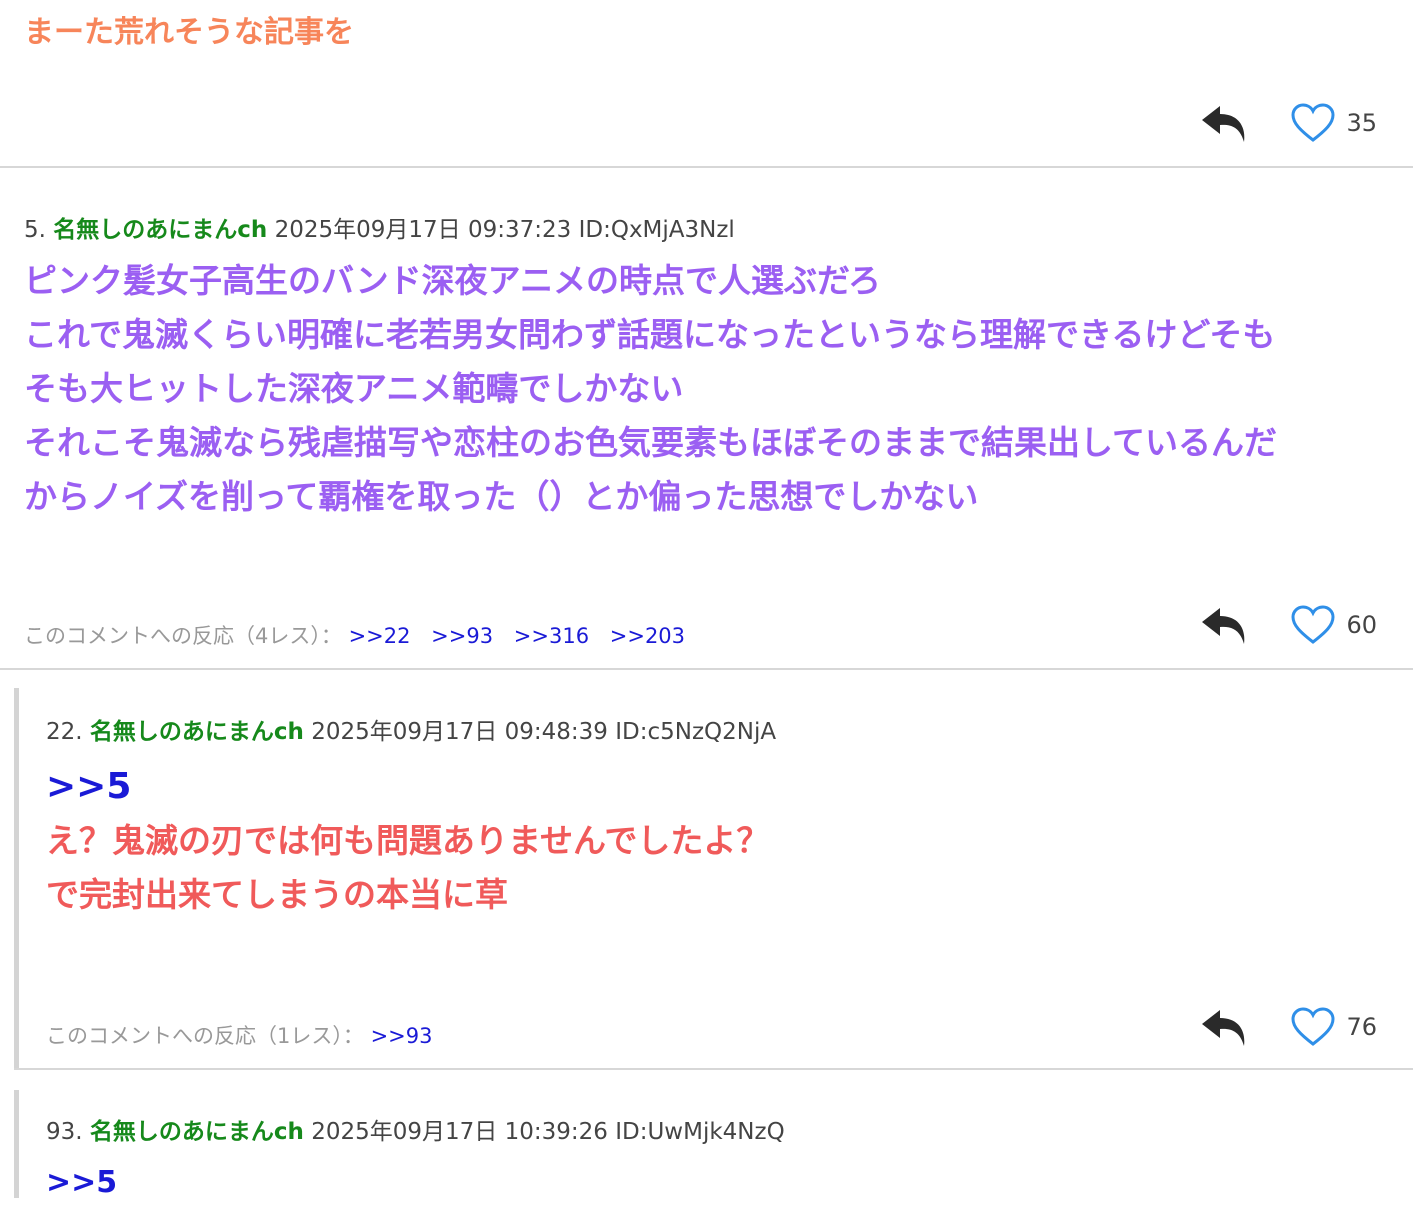 The image size is (1413, 1210). What do you see at coordinates (189, 32) in the screenshot?
I see `comment-body: まーた荒れそうな記事を` at bounding box center [189, 32].